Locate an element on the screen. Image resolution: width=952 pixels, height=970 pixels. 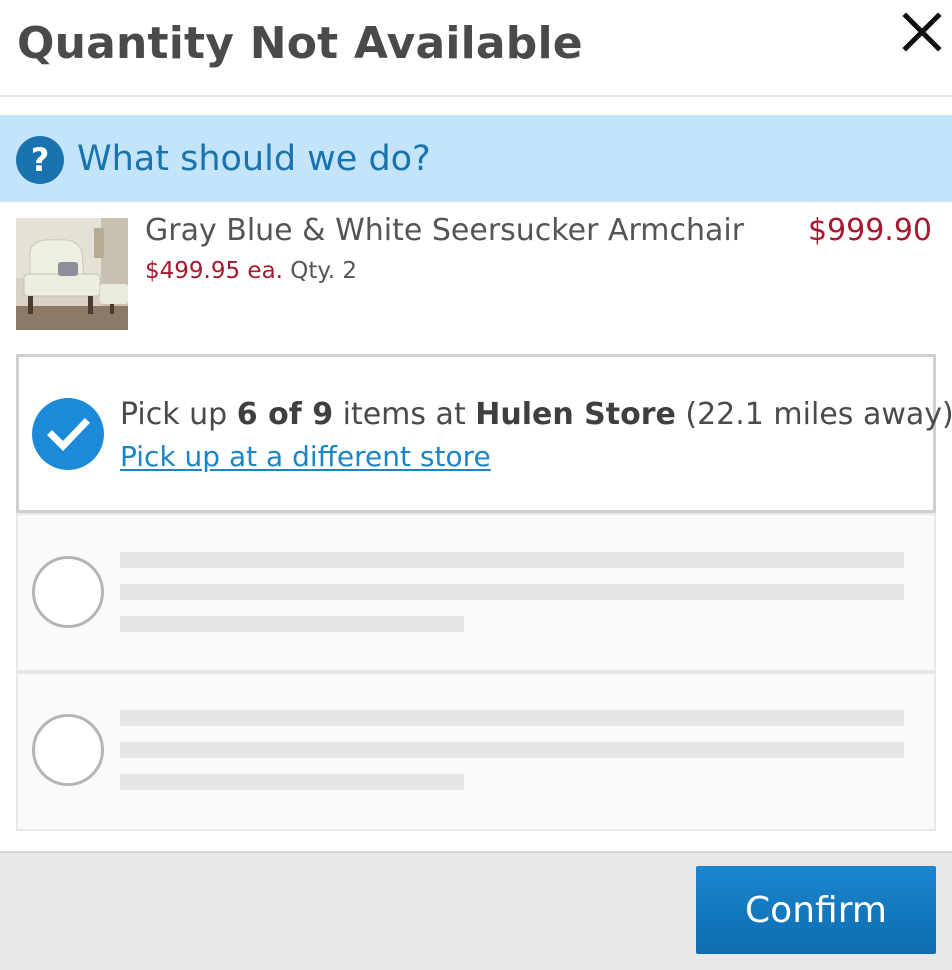
quantity: Qty. 2 is located at coordinates (324, 271).